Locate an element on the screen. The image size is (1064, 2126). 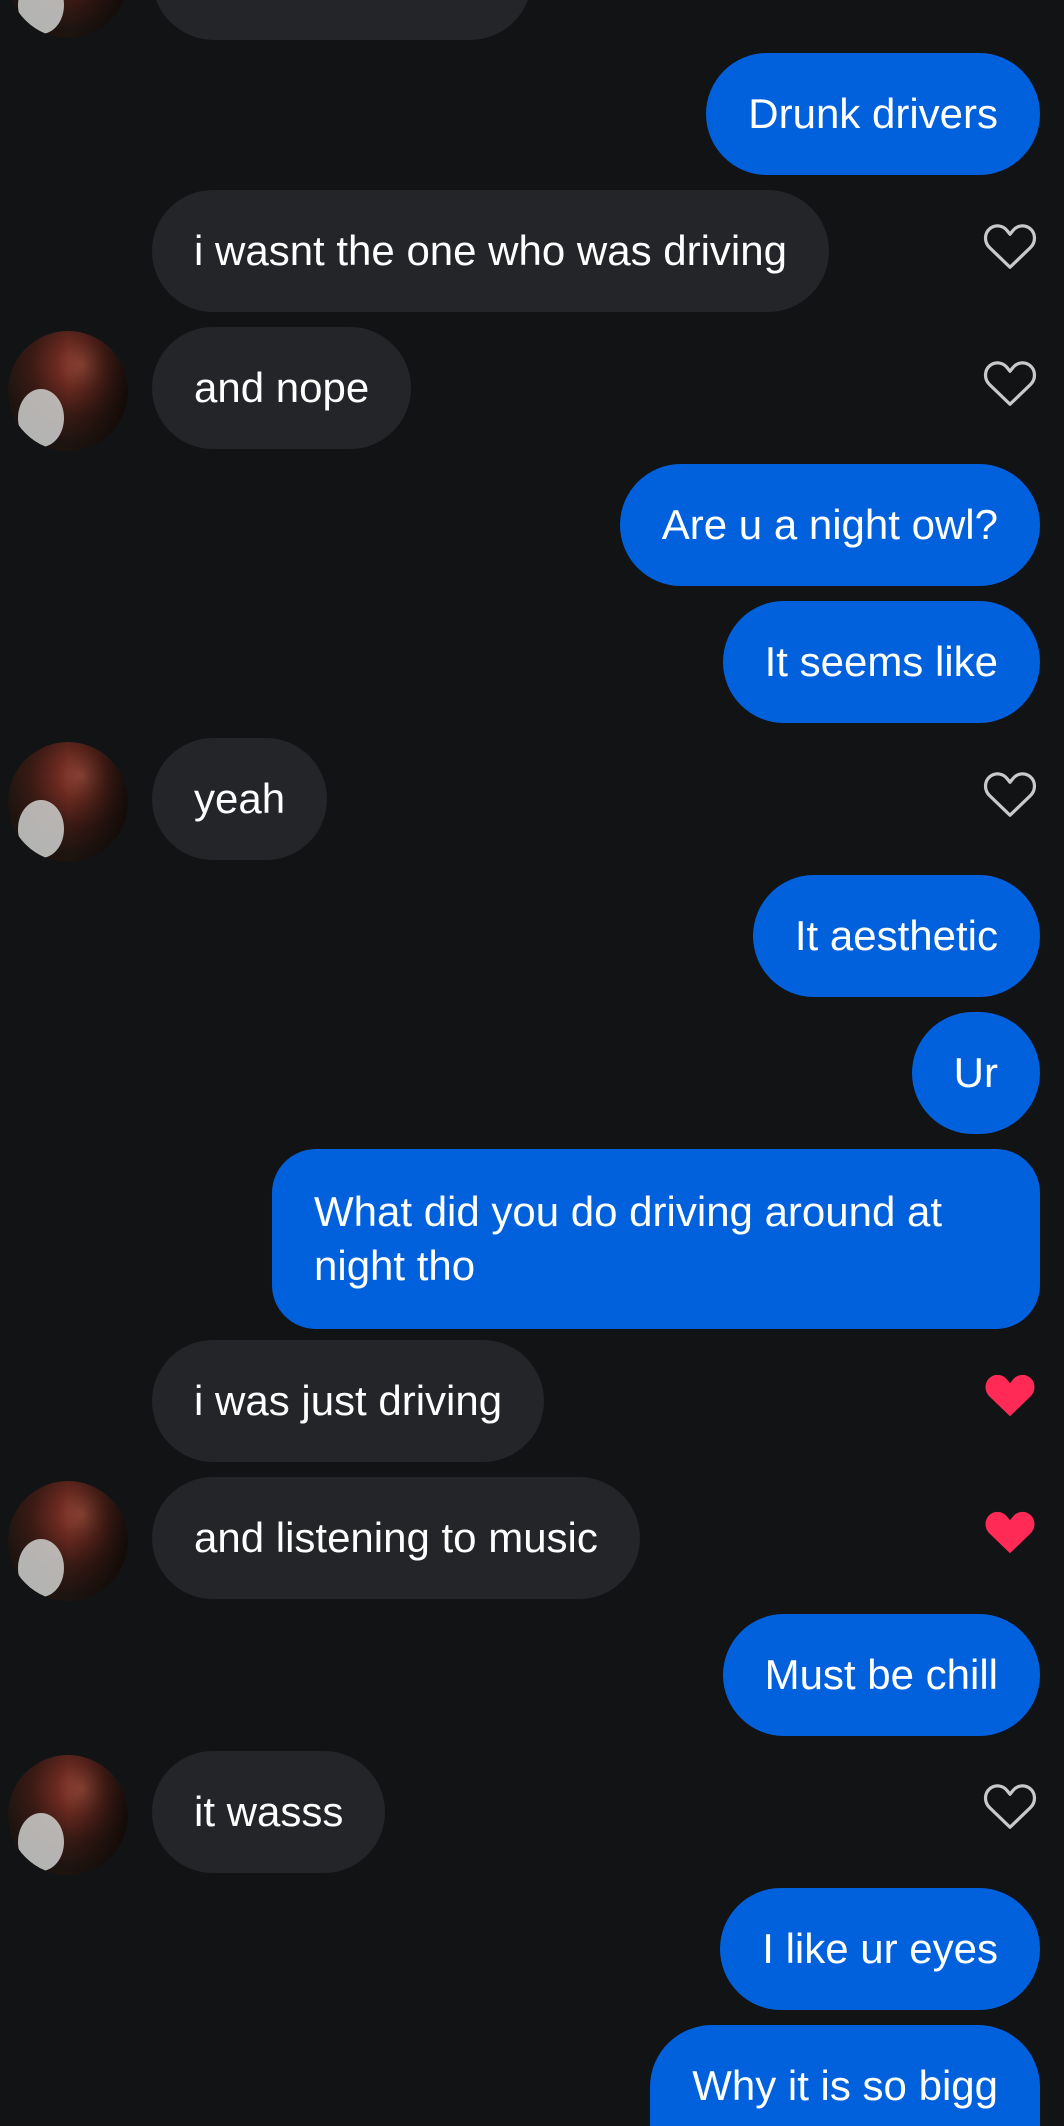
message-text: and listening to music is located at coordinates (396, 1537).